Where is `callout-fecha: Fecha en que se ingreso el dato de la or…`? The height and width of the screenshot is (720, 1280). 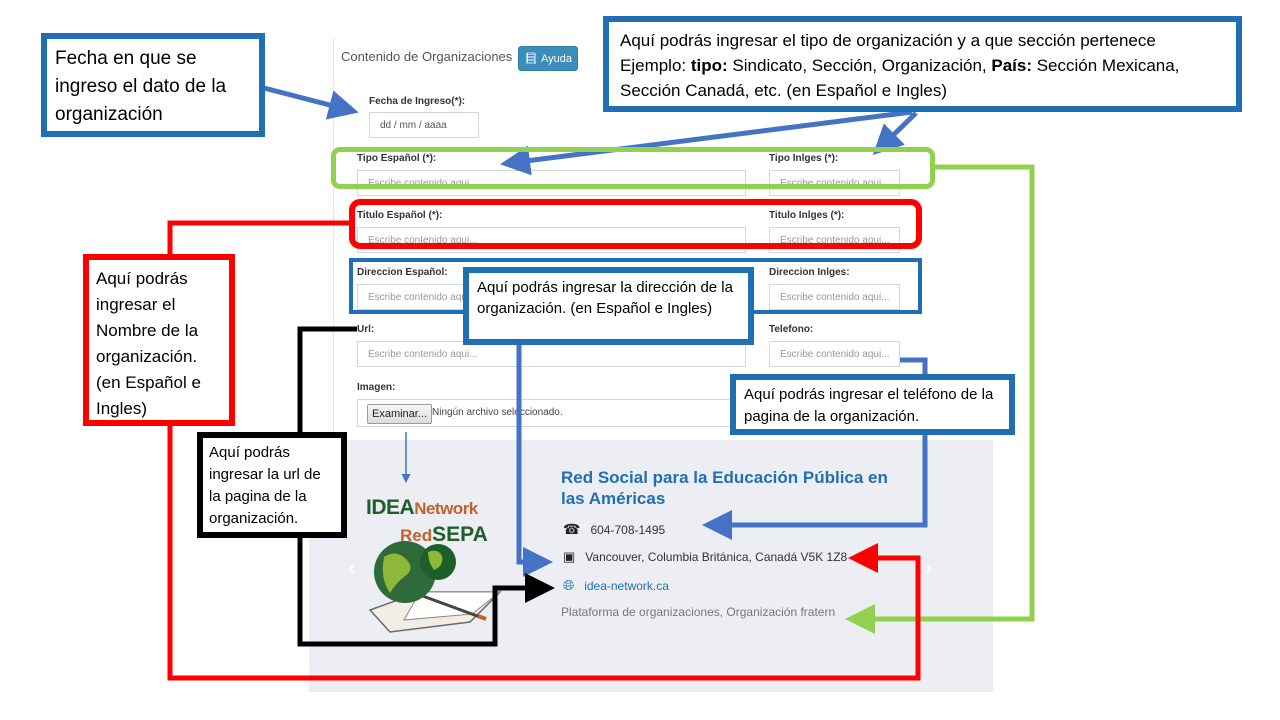
callout-fecha: Fecha en que se ingreso el dato de la or… is located at coordinates (153, 85).